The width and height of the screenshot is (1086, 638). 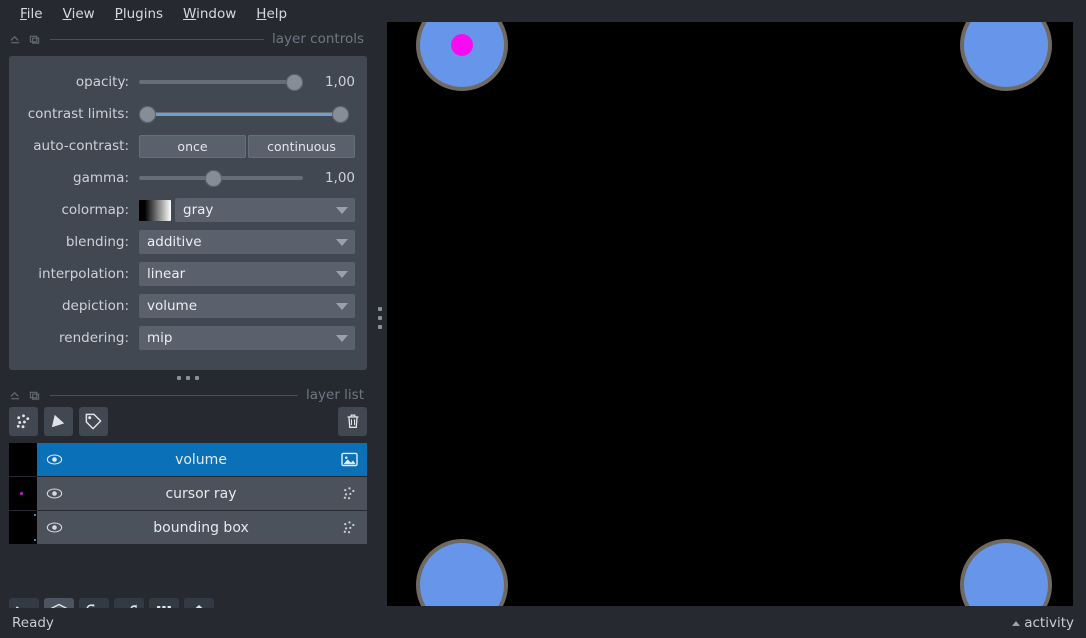 I want to click on contrast-limits-label: contrast limits:, so click(x=78, y=114).